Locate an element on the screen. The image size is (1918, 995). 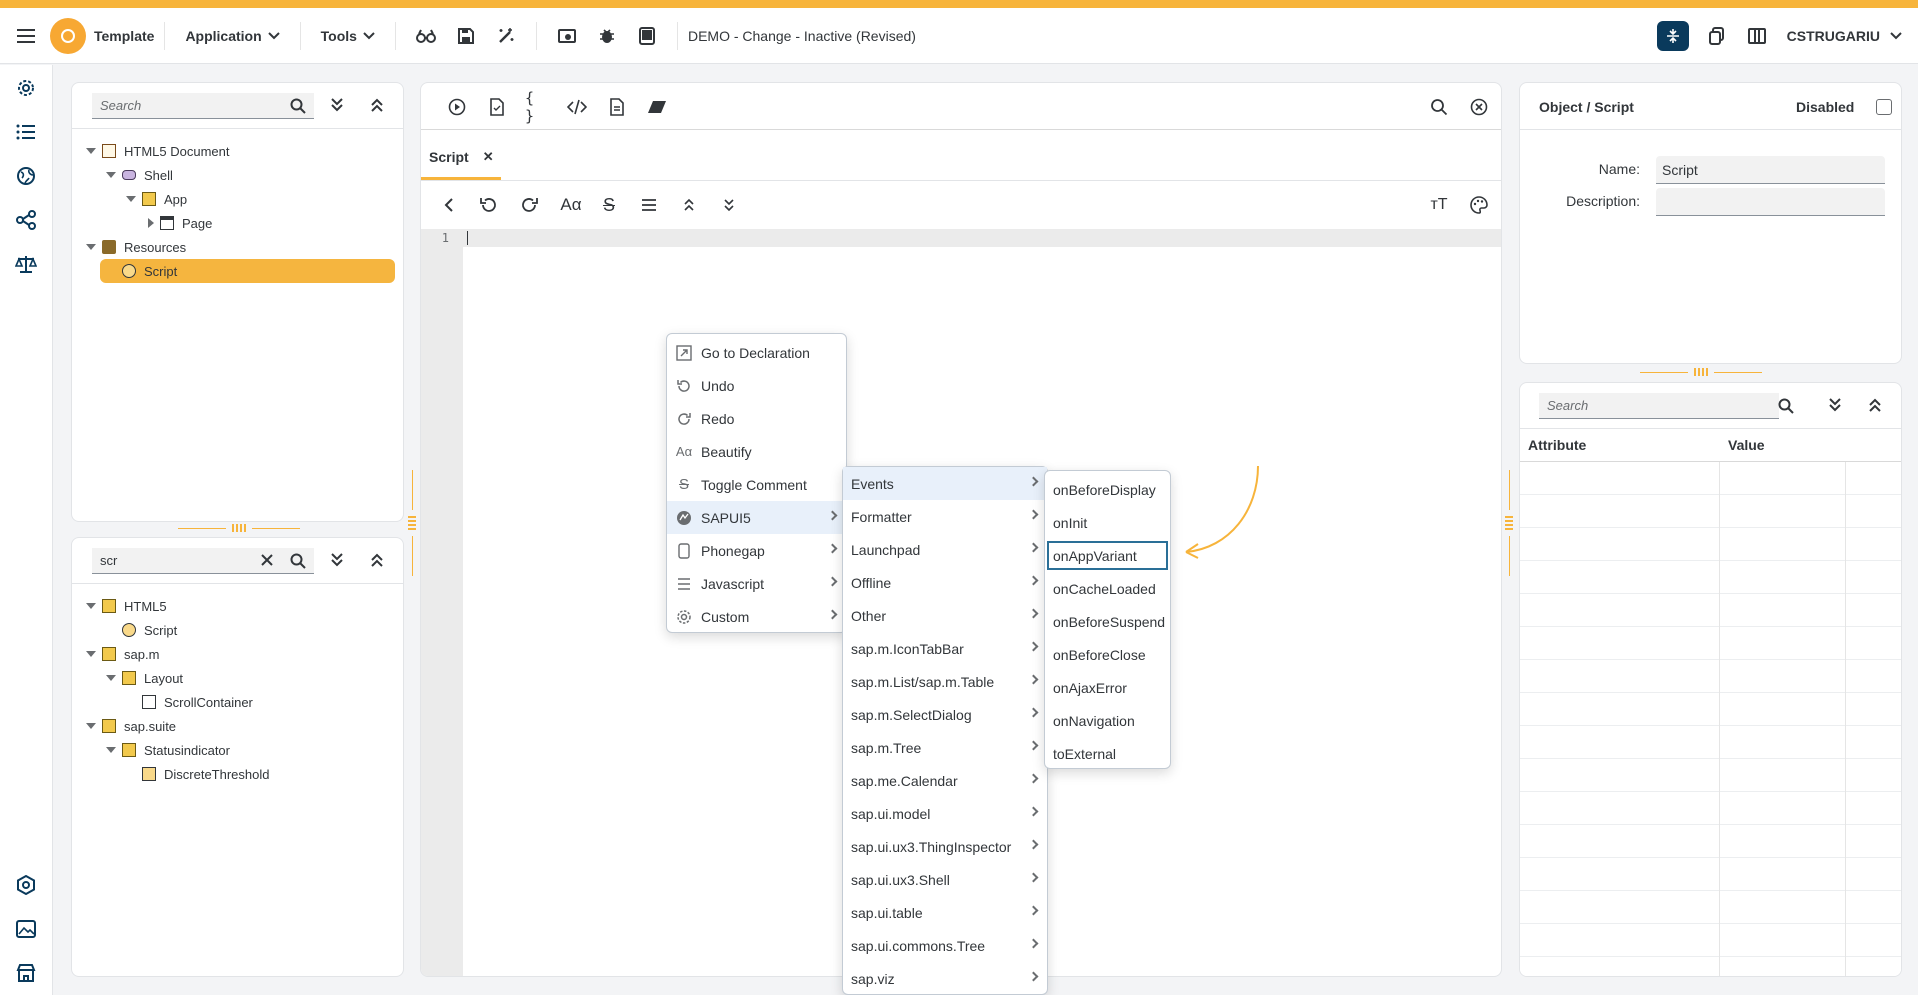
tree-search-input: Search is located at coordinates (203, 106).